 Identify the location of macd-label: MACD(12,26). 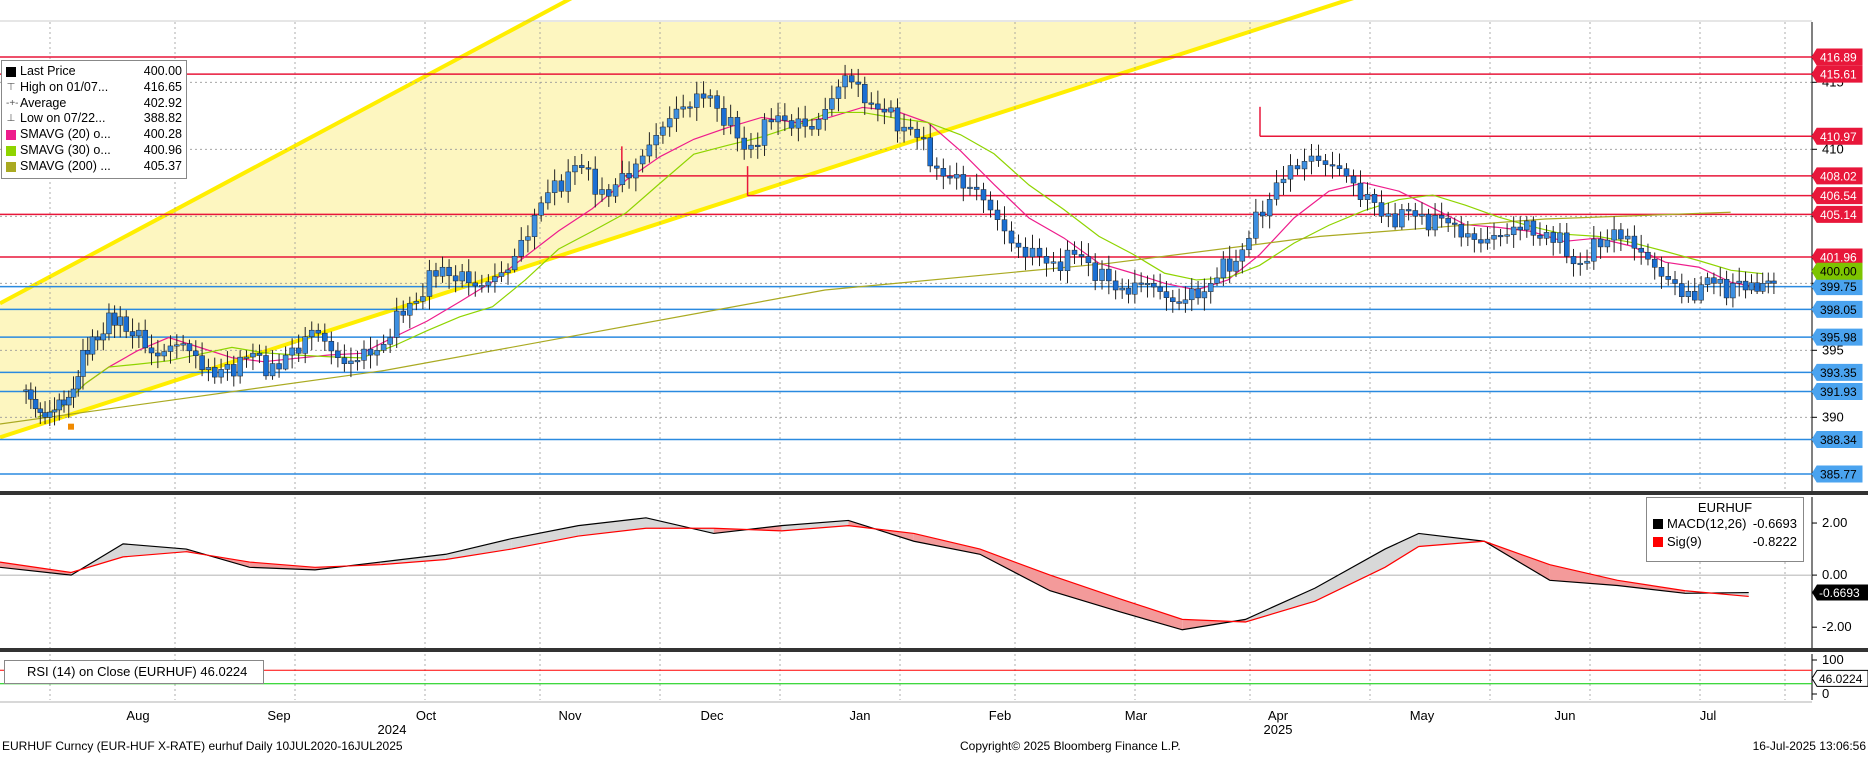
(1707, 523).